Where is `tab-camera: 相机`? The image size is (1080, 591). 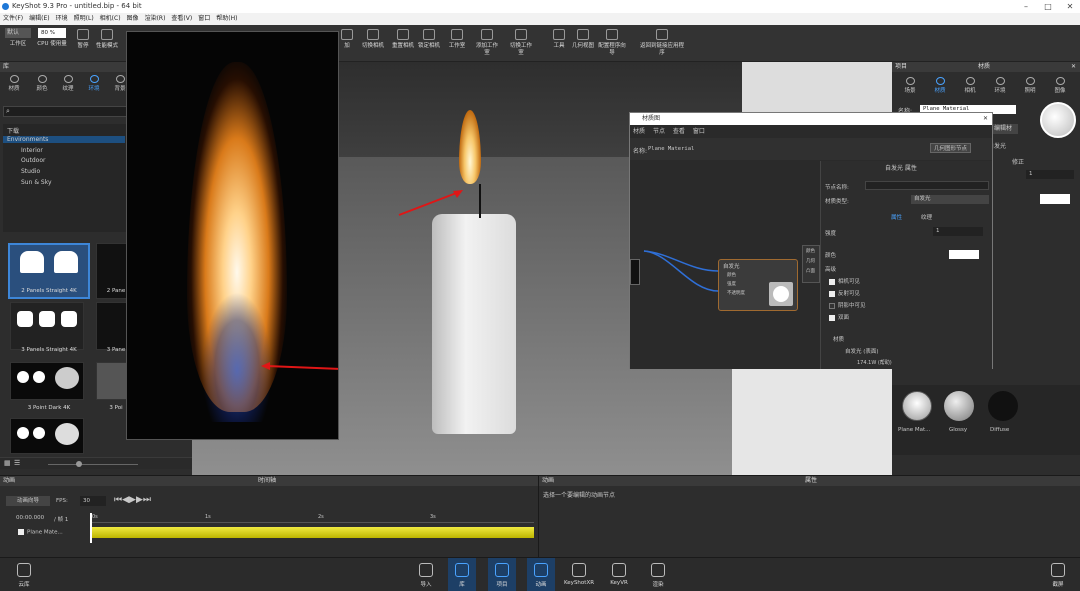
tab-camera: 相机 is located at coordinates (970, 84).